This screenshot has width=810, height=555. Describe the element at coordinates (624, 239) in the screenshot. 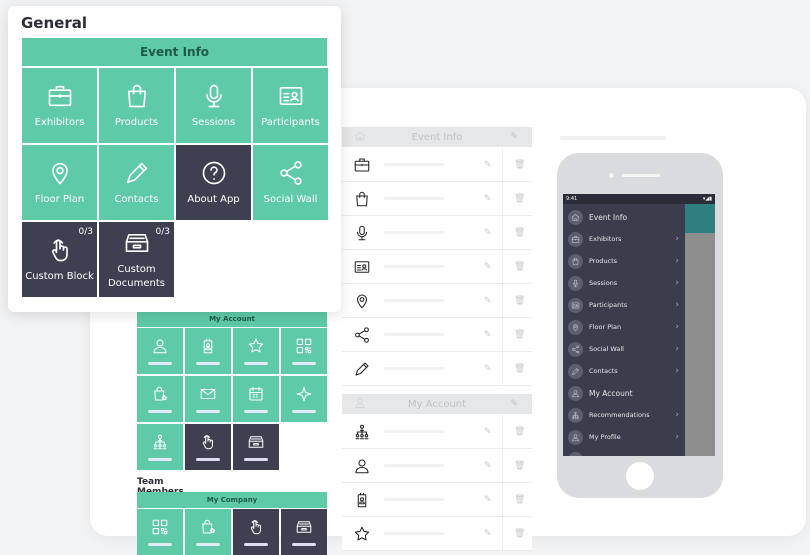

I see `drawer-item: Exhibitors ›` at that location.